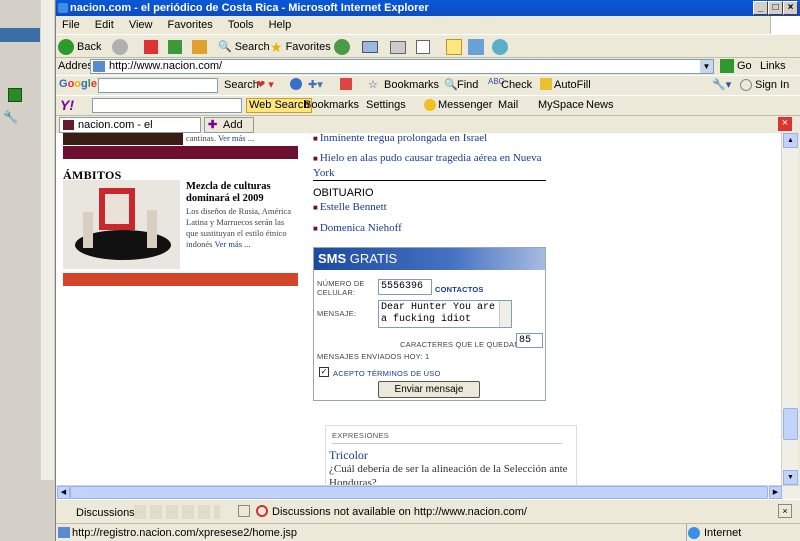  Describe the element at coordinates (121, 224) in the screenshot. I see `ambitos-image` at that location.